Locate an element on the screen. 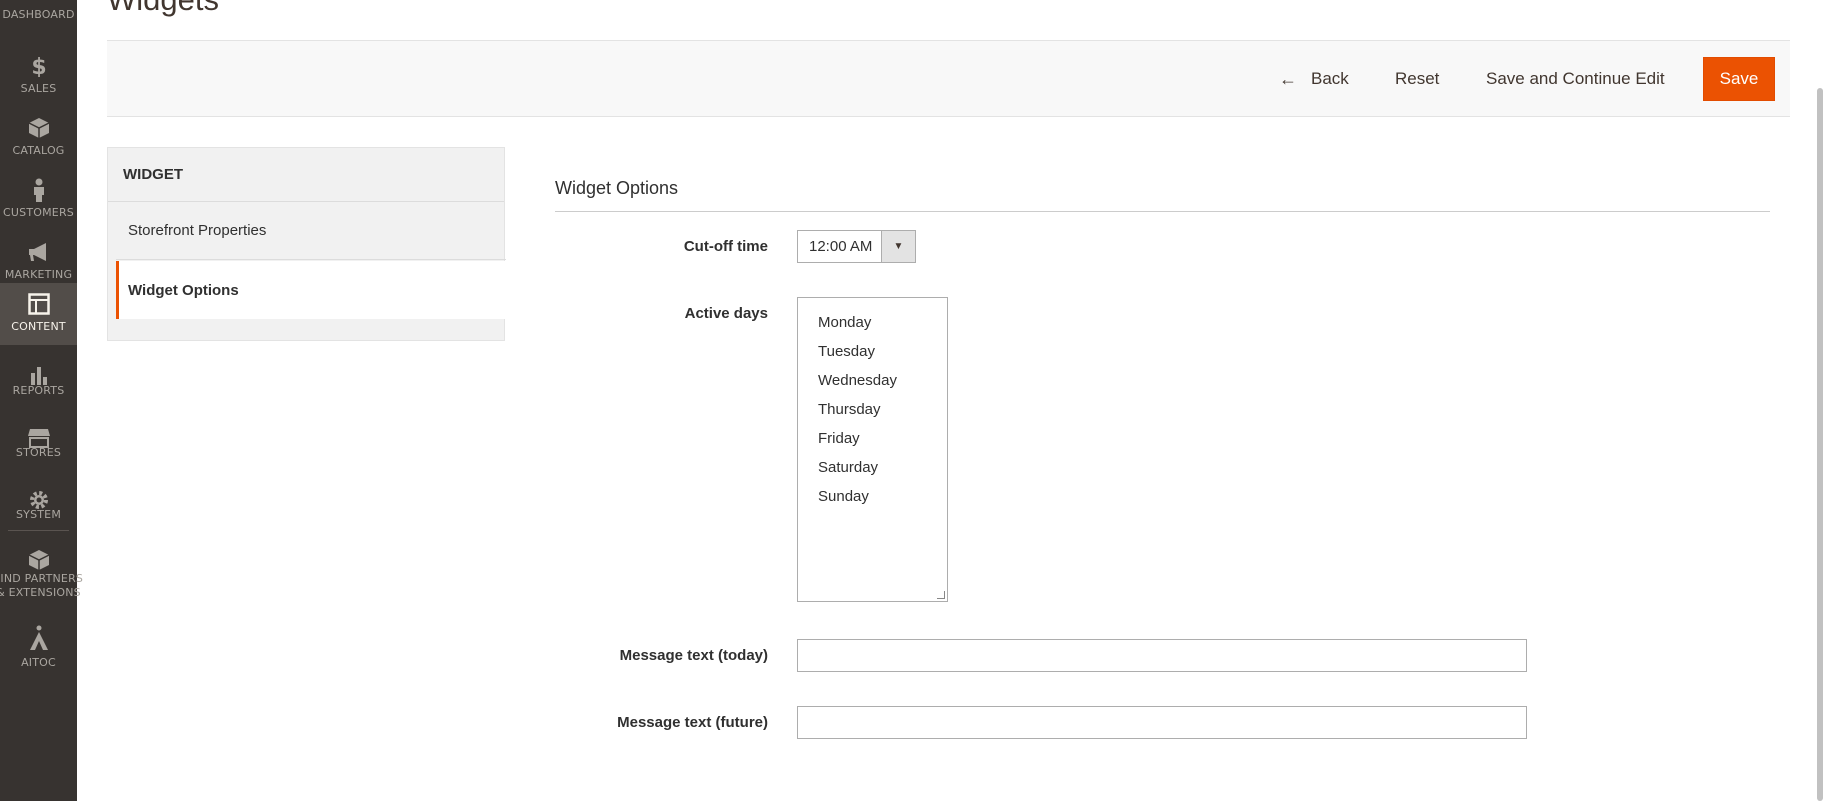  page-scrollbar is located at coordinates (1820, 400).